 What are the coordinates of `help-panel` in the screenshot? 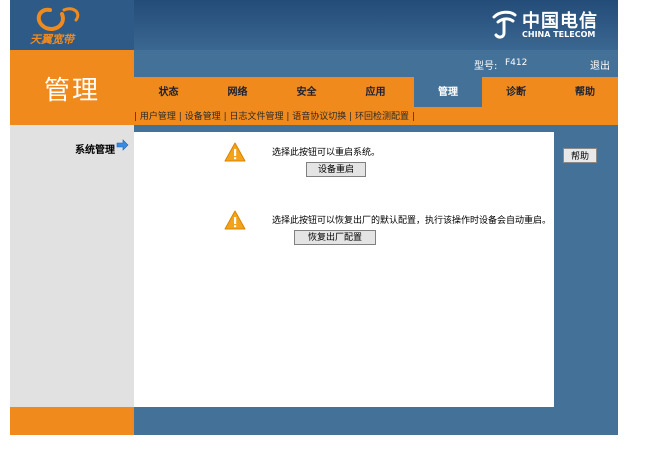 It's located at (586, 266).